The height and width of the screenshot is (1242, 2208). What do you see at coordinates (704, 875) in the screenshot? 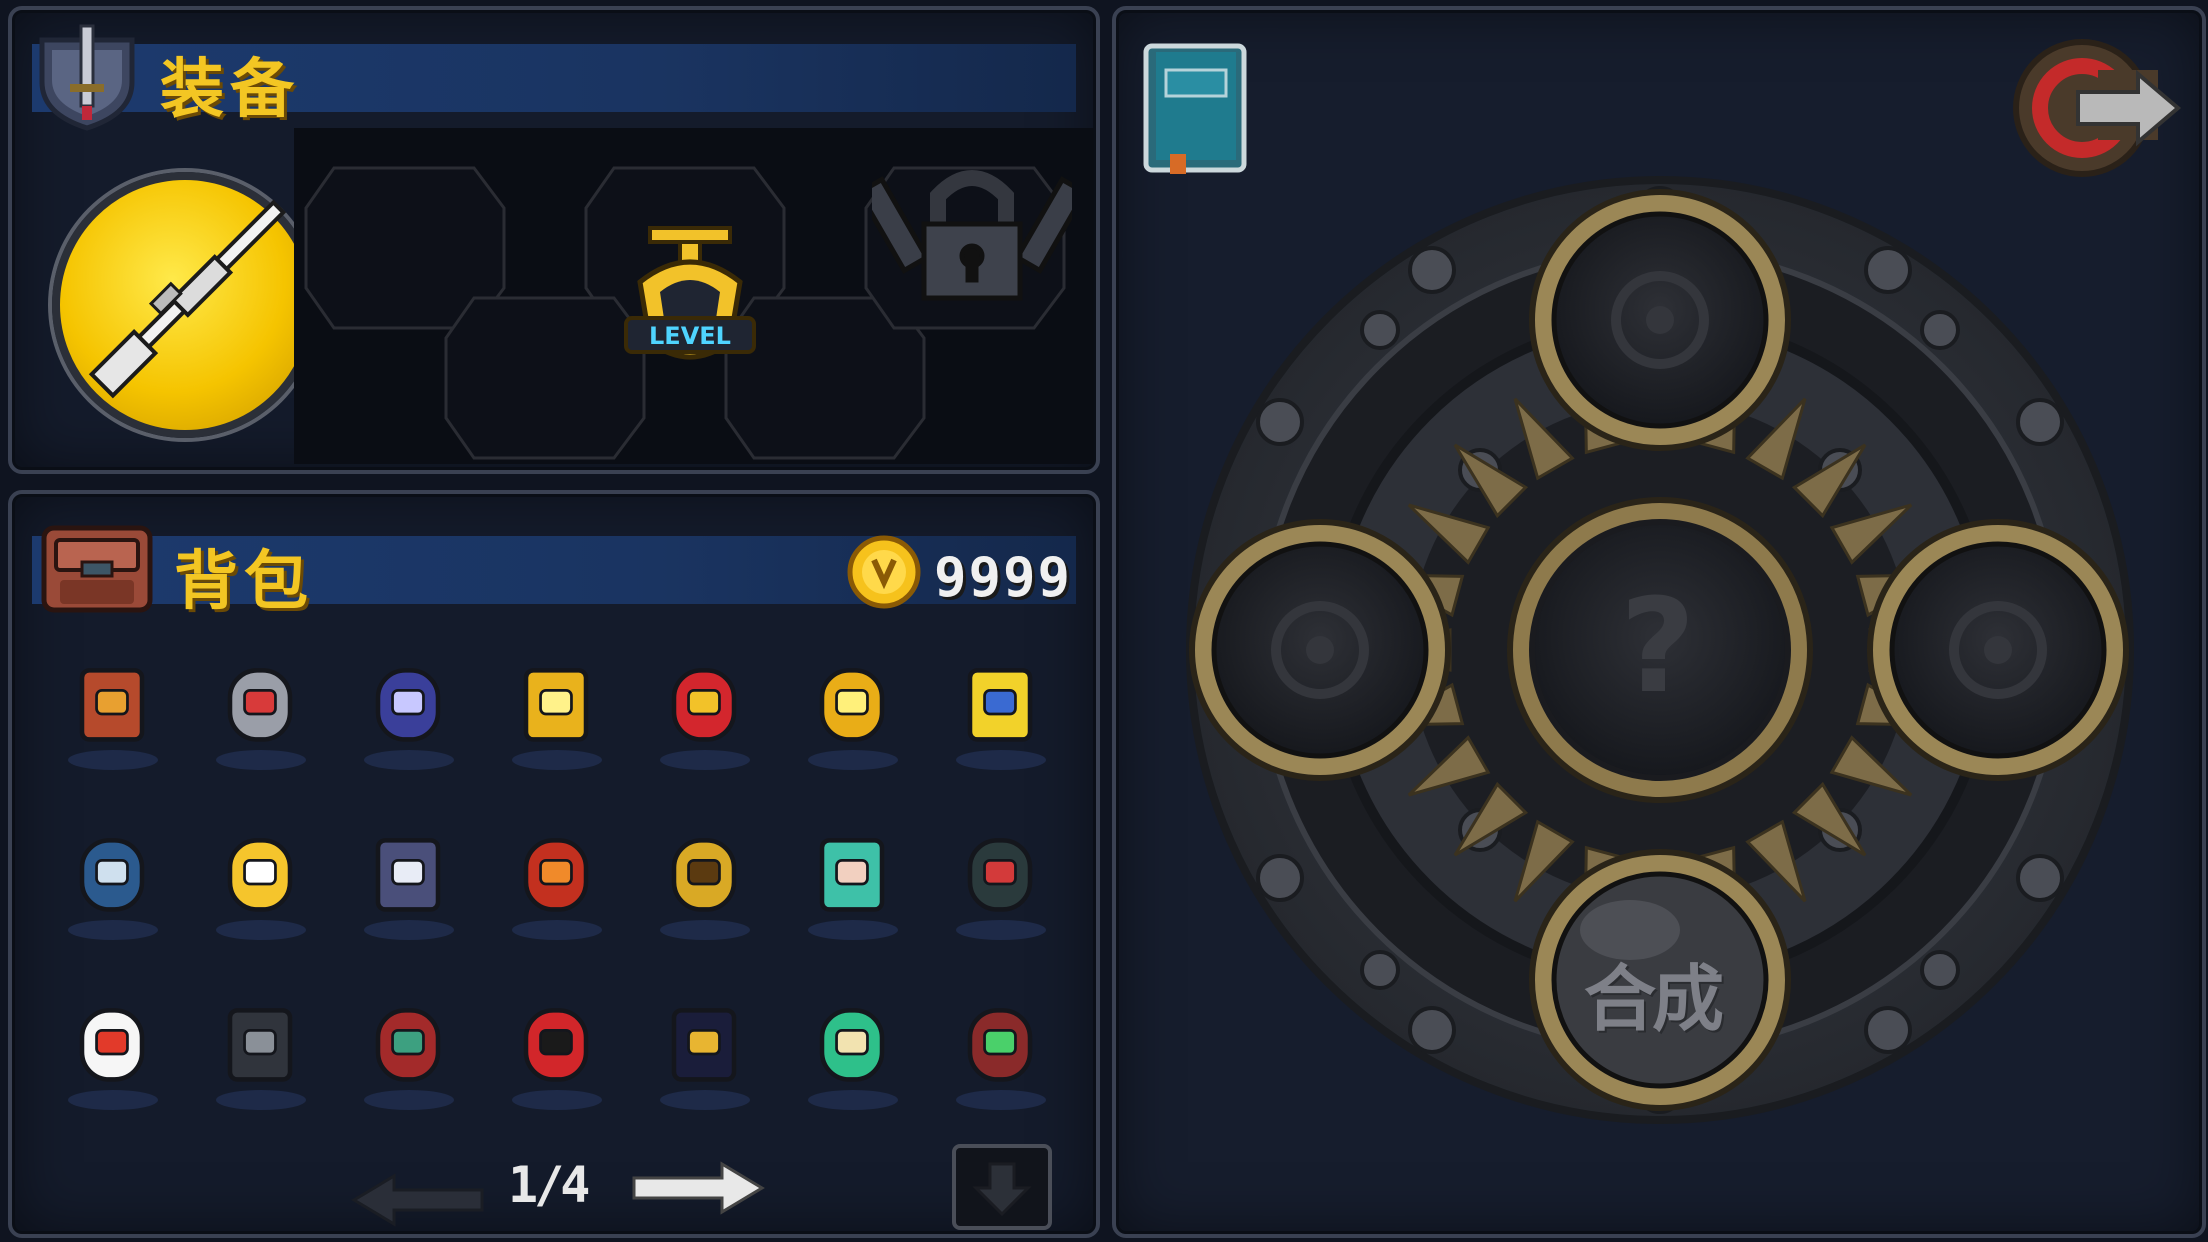
I see `dollar-trophy-icon` at bounding box center [704, 875].